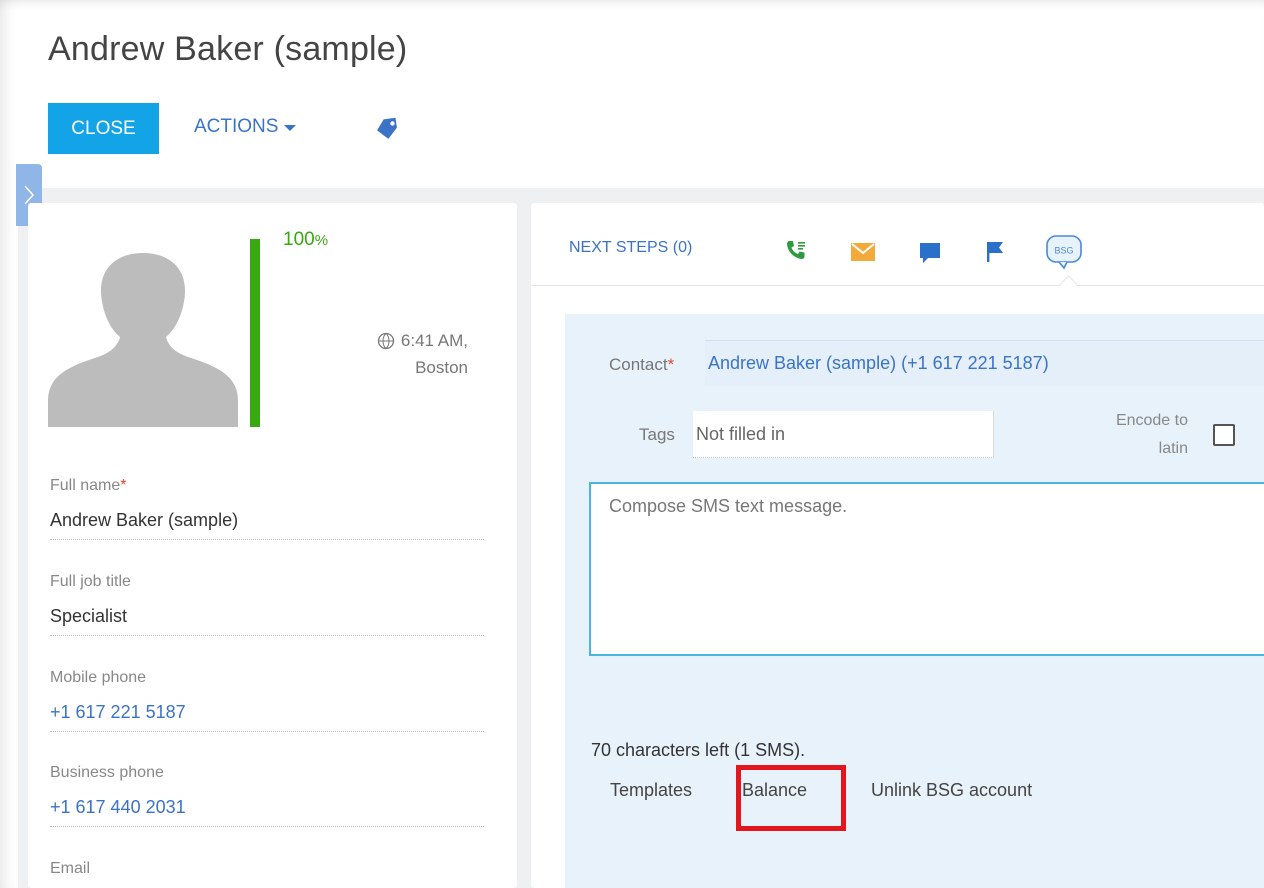 Image resolution: width=1264 pixels, height=888 pixels. Describe the element at coordinates (897, 244) in the screenshot. I see `tabs-bar: NEXT STEPS (0) BSG` at that location.